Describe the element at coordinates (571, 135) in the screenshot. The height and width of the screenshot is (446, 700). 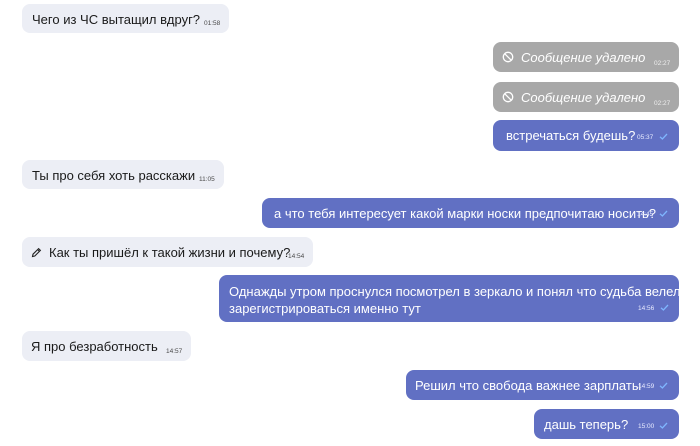
I see `message-text: встречаться будешь?` at that location.